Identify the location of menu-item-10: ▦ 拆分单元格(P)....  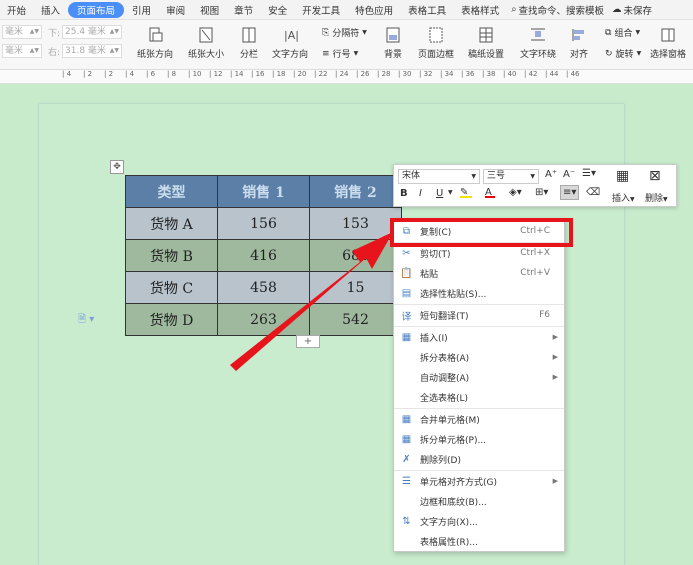
(479, 439).